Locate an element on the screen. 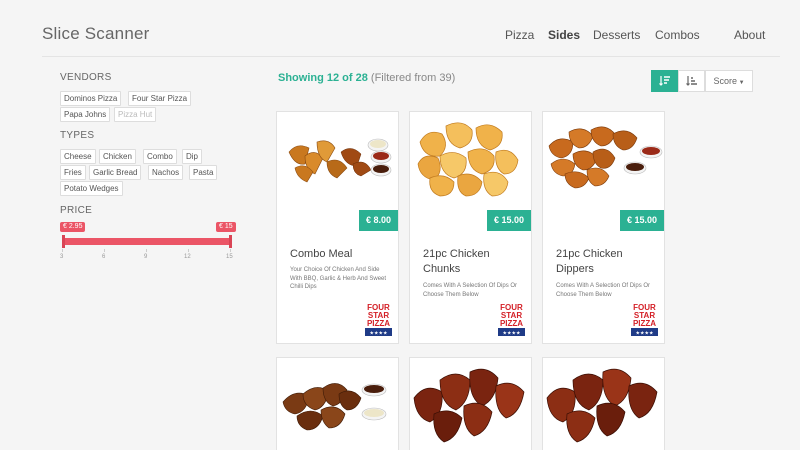 The width and height of the screenshot is (800, 450). sort-asc-icon is located at coordinates (691, 81).